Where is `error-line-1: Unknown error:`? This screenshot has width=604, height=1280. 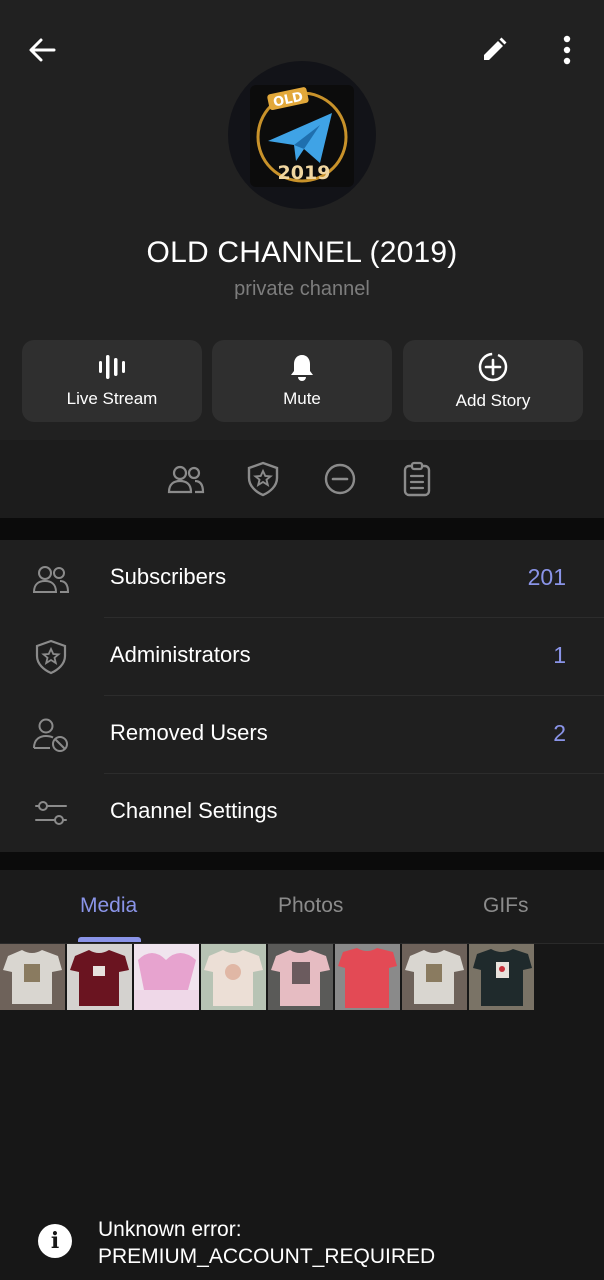
error-line-1: Unknown error: is located at coordinates (170, 1229).